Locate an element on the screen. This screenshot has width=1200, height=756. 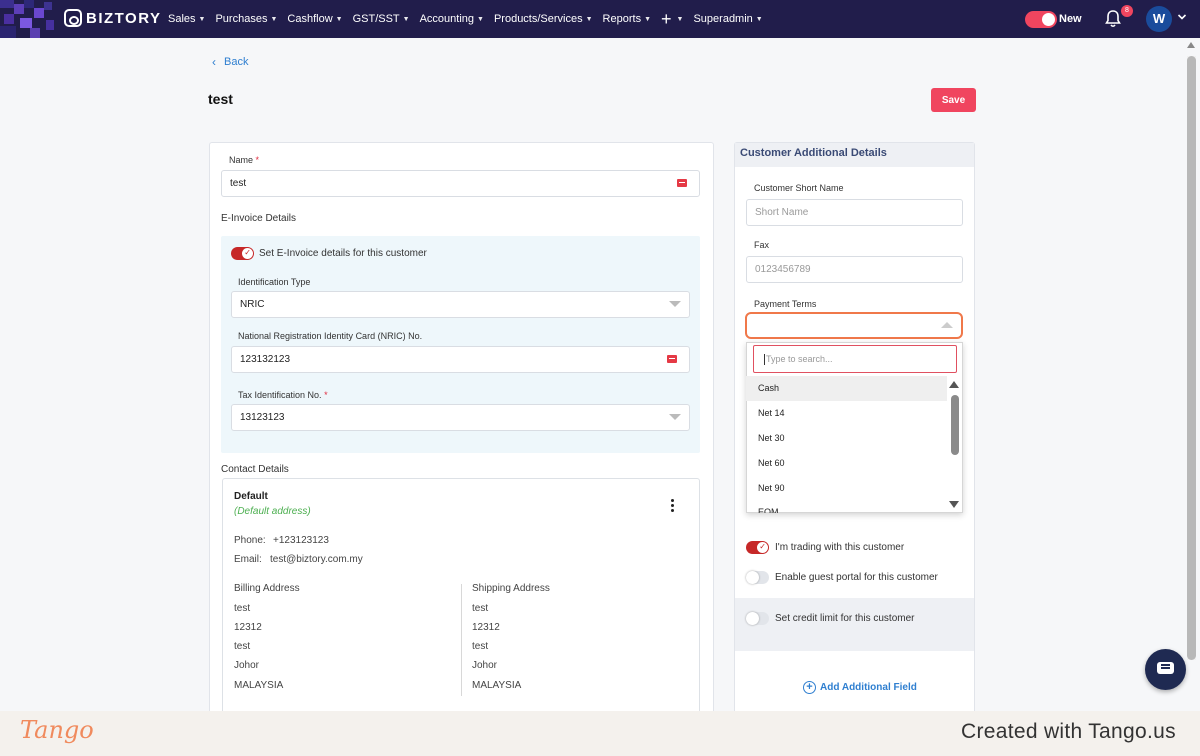
payment-terms-select is located at coordinates (854, 325).